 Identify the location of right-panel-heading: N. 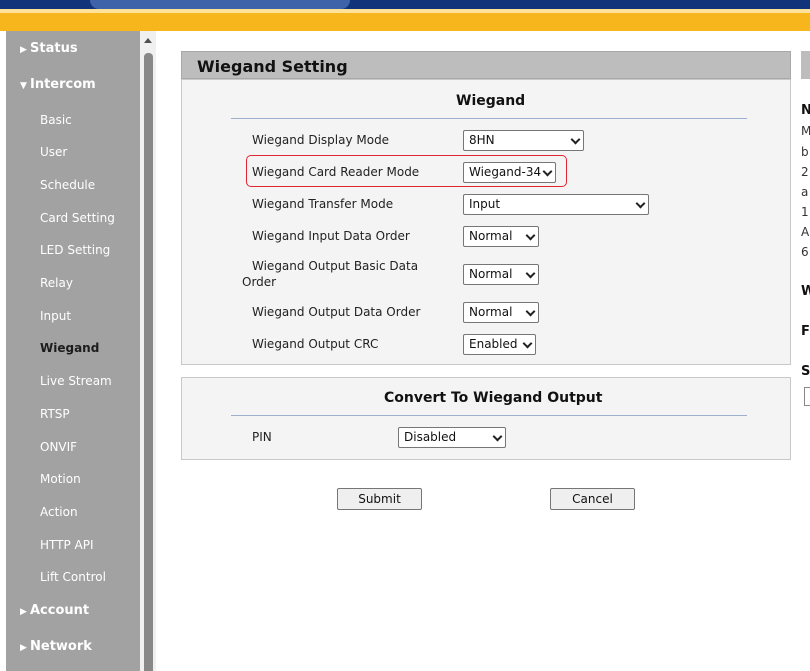
(805, 110).